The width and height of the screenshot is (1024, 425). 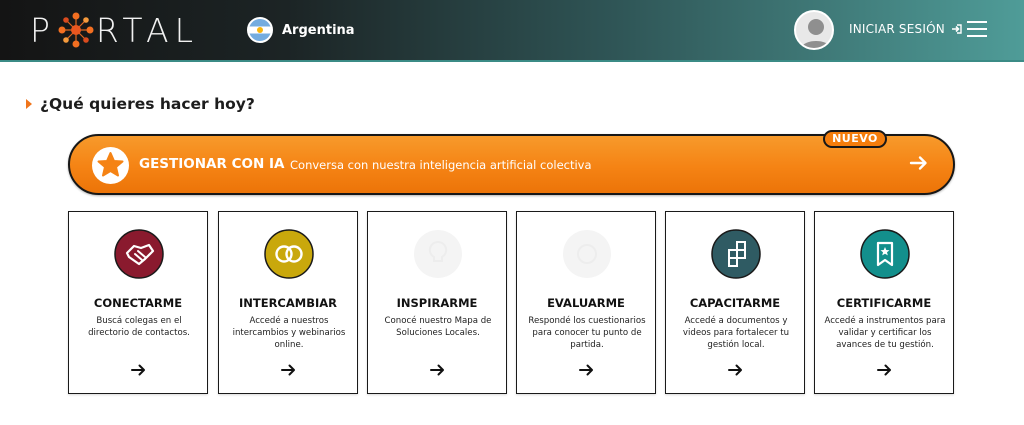 What do you see at coordinates (512, 31) in the screenshot?
I see `top-navbar: P RTAL Argentina INICIAR SESIÓN` at bounding box center [512, 31].